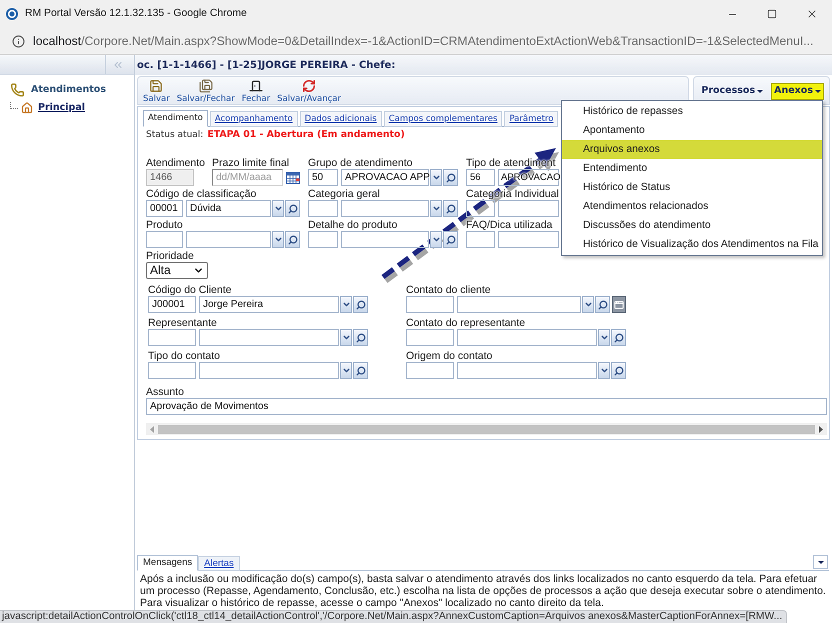  I want to click on input-field: 1466, so click(170, 177).